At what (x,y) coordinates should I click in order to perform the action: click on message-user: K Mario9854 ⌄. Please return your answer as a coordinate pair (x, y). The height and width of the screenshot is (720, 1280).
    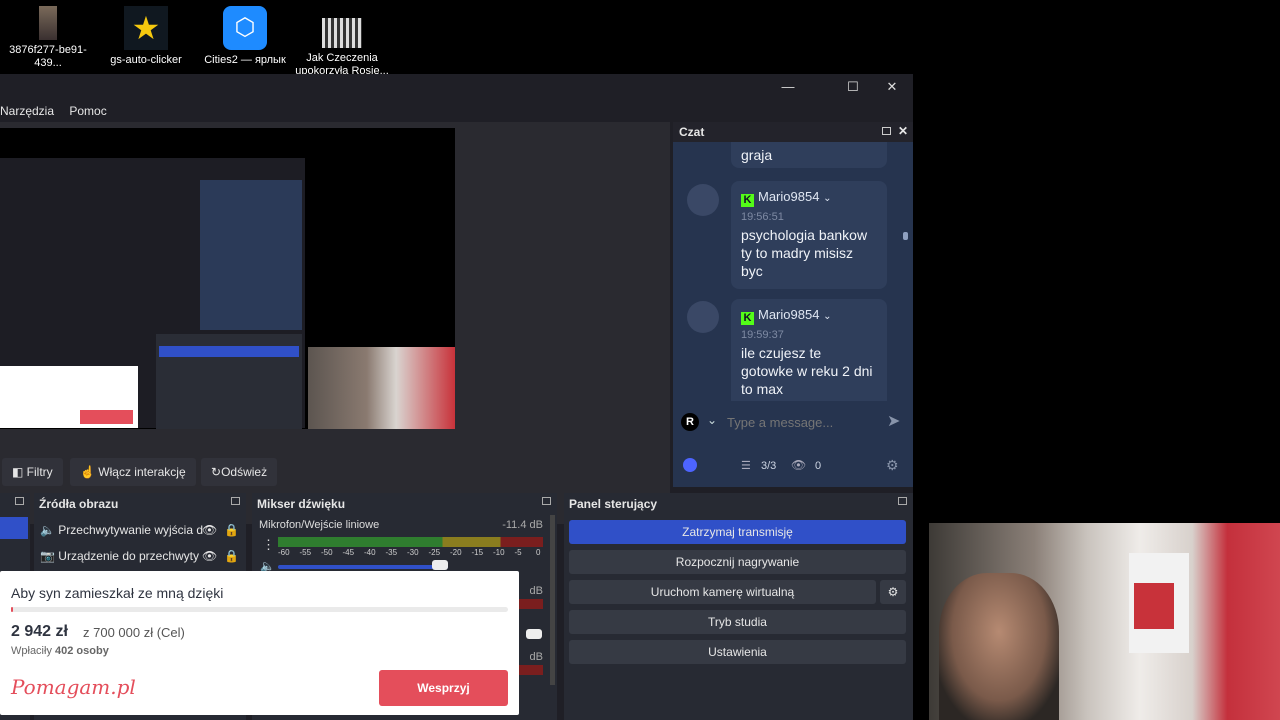
    Looking at the image, I should click on (809, 198).